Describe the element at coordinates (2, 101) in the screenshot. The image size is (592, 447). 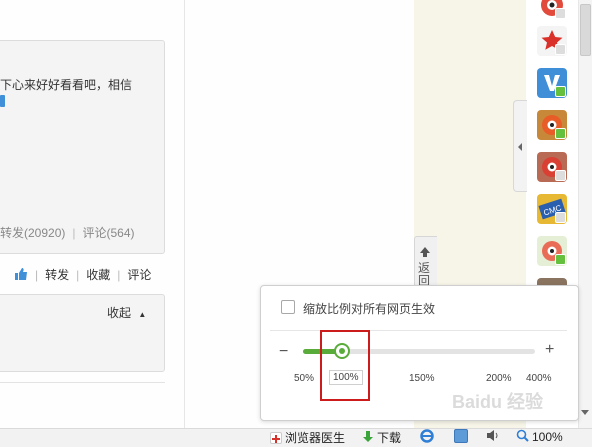
I see `blue-tag` at that location.